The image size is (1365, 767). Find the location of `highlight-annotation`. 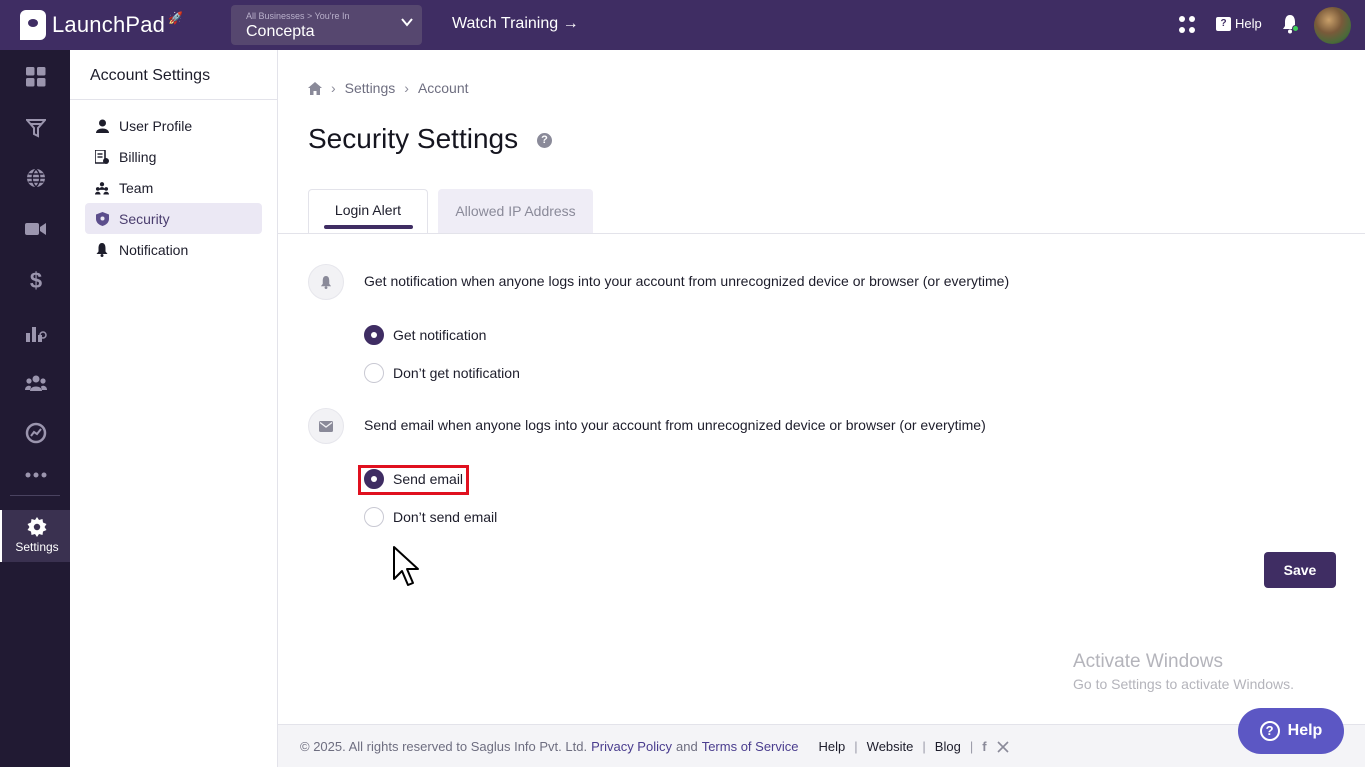

highlight-annotation is located at coordinates (413, 480).